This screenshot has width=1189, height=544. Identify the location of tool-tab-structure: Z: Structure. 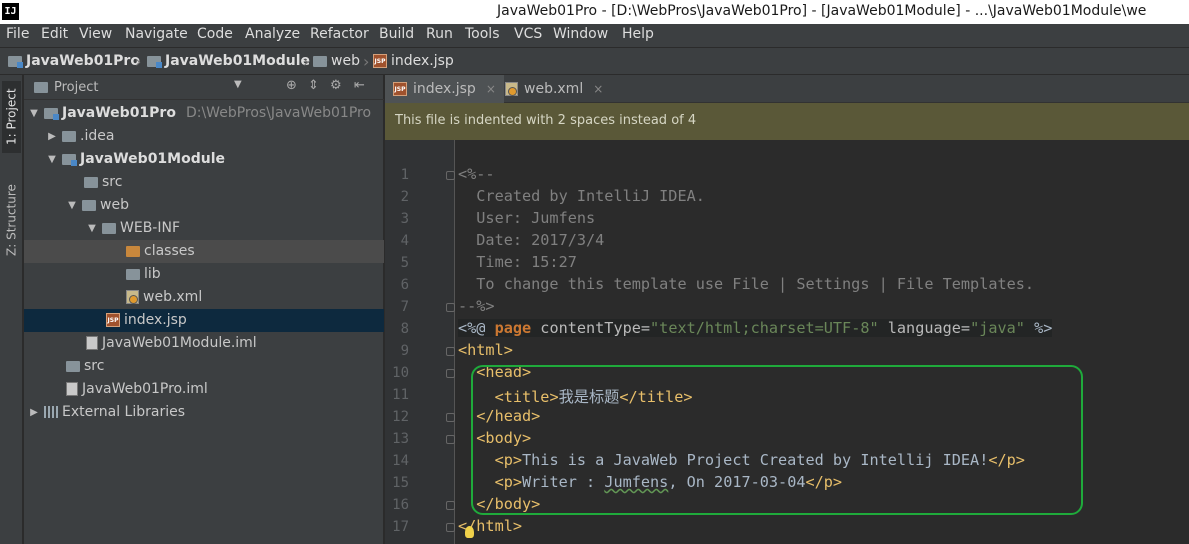
(11, 220).